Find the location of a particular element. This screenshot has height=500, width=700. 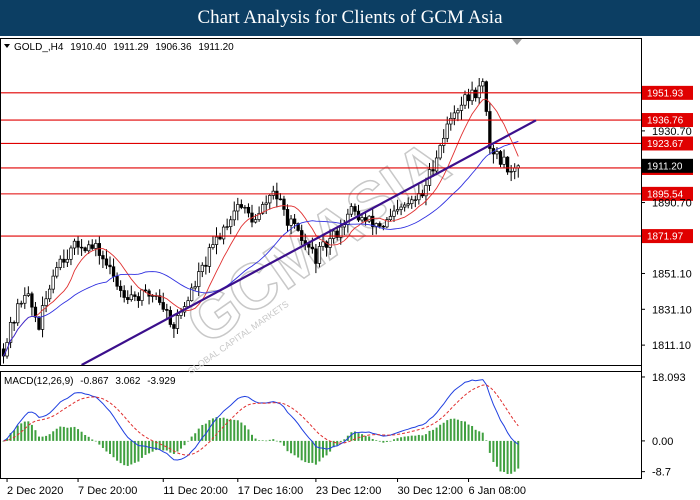

macd-tick-label: 18.093 is located at coordinates (669, 378).